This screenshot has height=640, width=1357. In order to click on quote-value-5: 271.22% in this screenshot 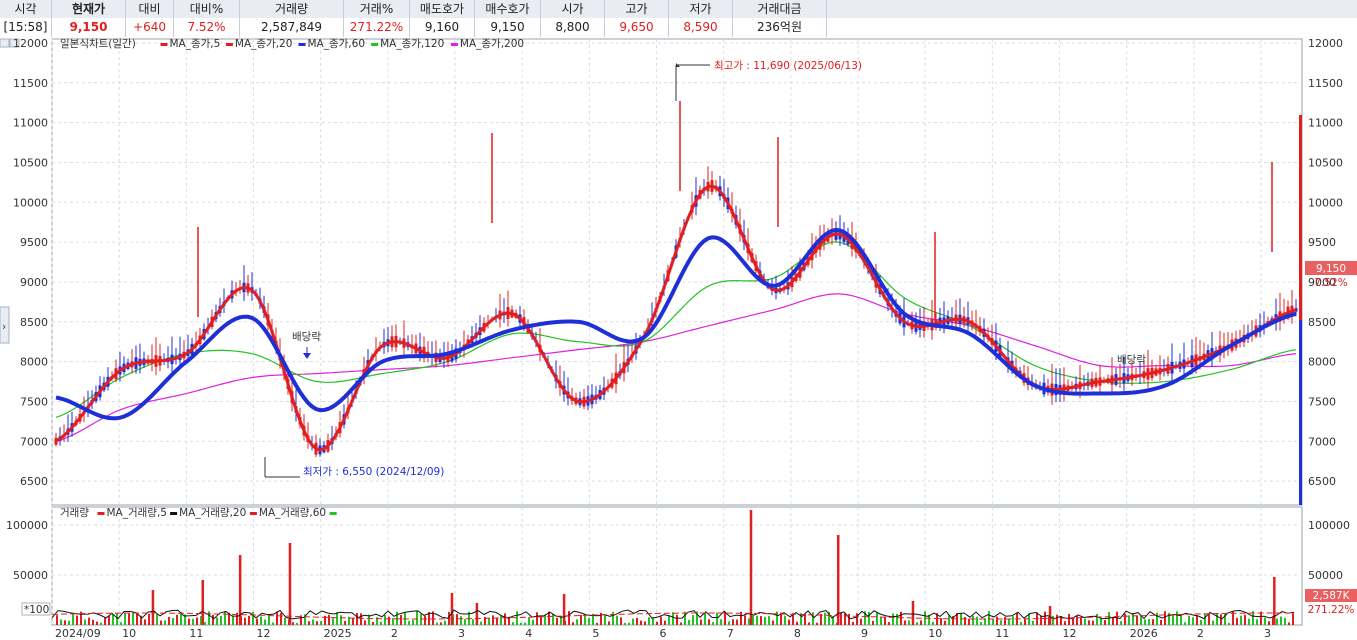, I will do `click(377, 27)`.